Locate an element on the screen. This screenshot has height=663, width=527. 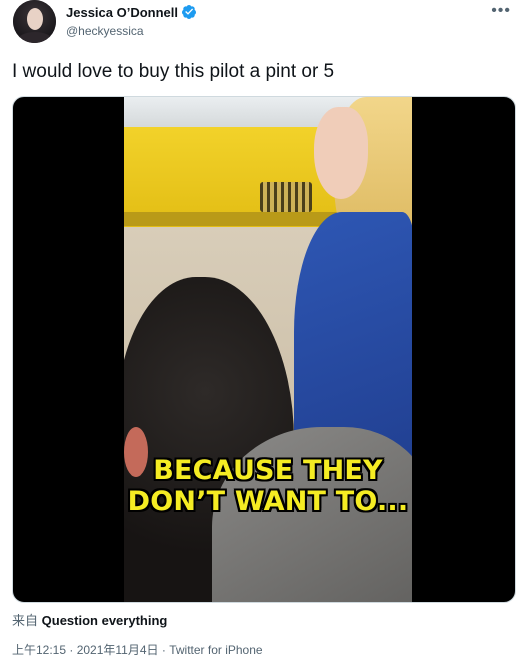
tweet-header: Jessica O’Donnell @heckyessica ••• is located at coordinates (263, 26).